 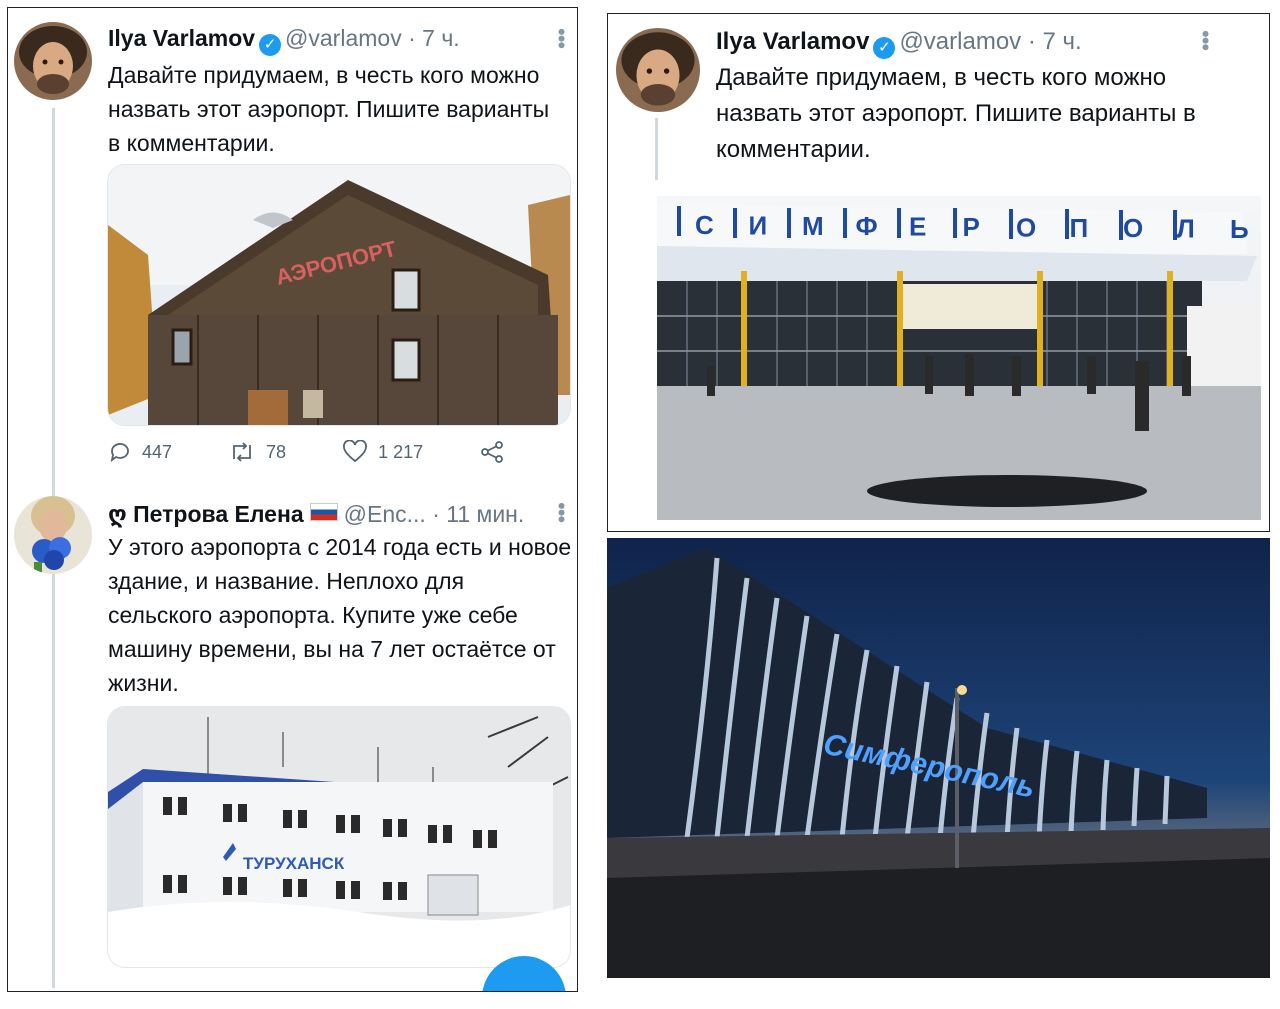 What do you see at coordinates (401, 451) in the screenshot?
I see `like-count: 1 217` at bounding box center [401, 451].